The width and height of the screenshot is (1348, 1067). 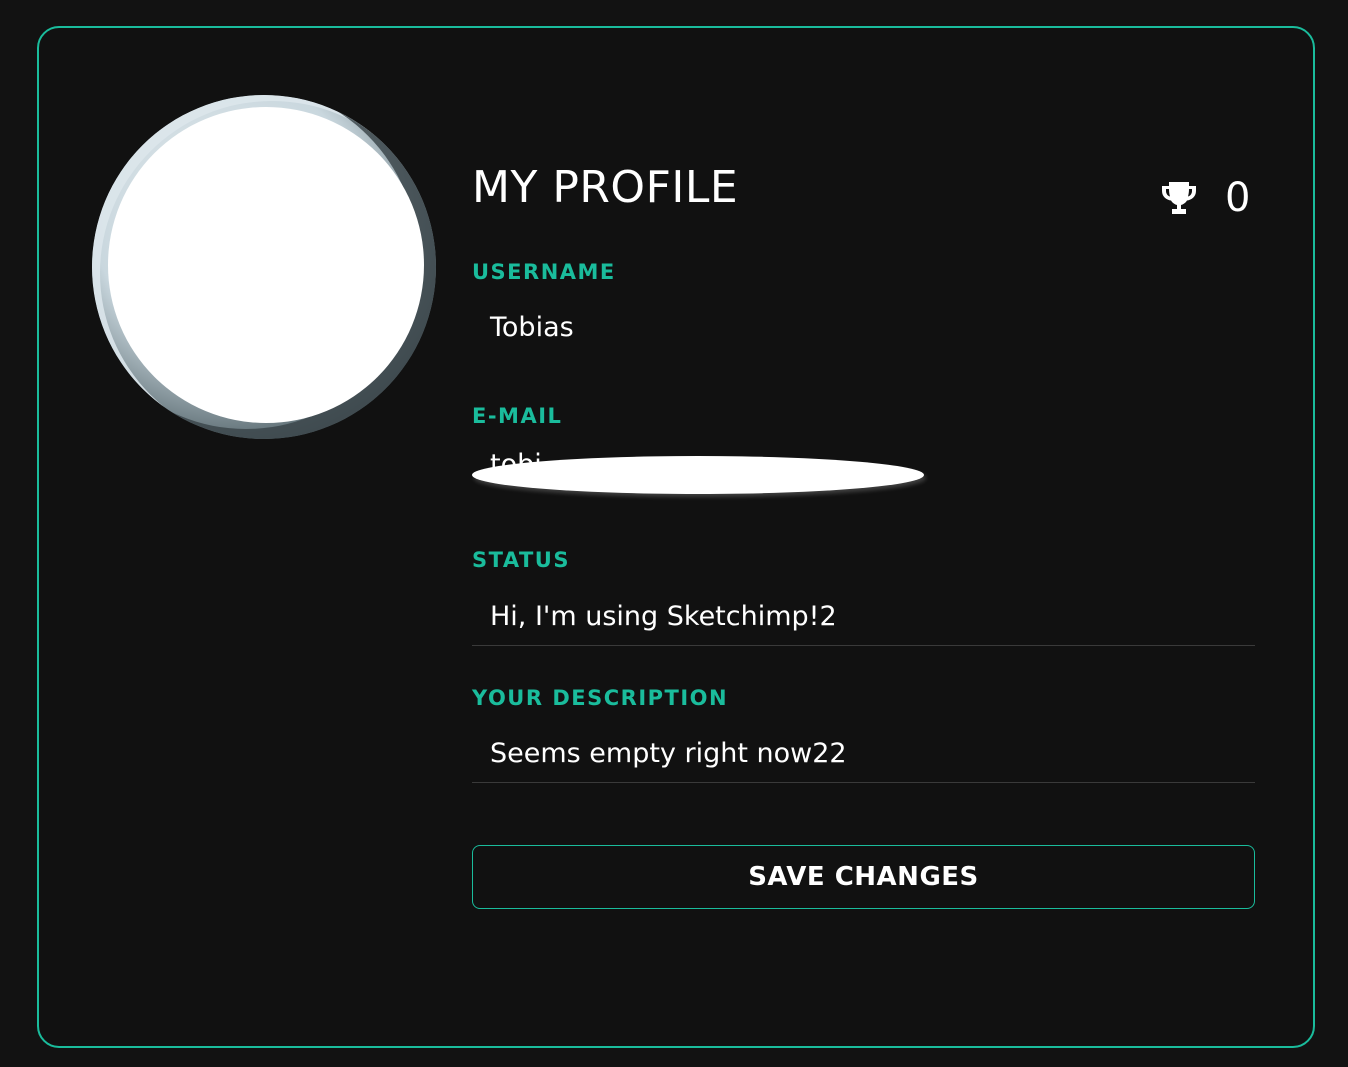 What do you see at coordinates (544, 272) in the screenshot?
I see `username-label: USERNAME` at bounding box center [544, 272].